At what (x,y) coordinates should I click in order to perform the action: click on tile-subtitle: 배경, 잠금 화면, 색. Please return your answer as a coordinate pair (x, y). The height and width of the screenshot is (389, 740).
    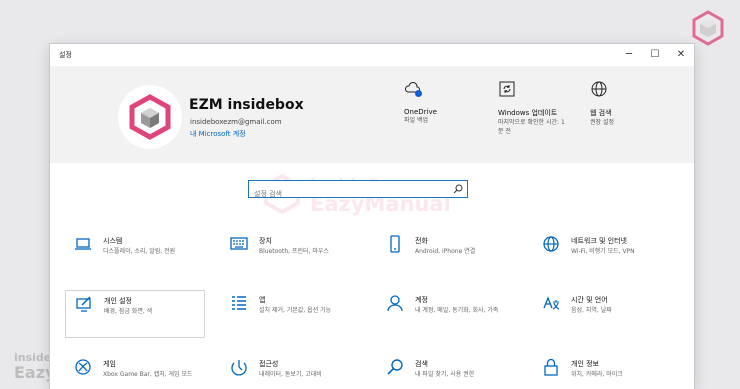
    Looking at the image, I should click on (128, 311).